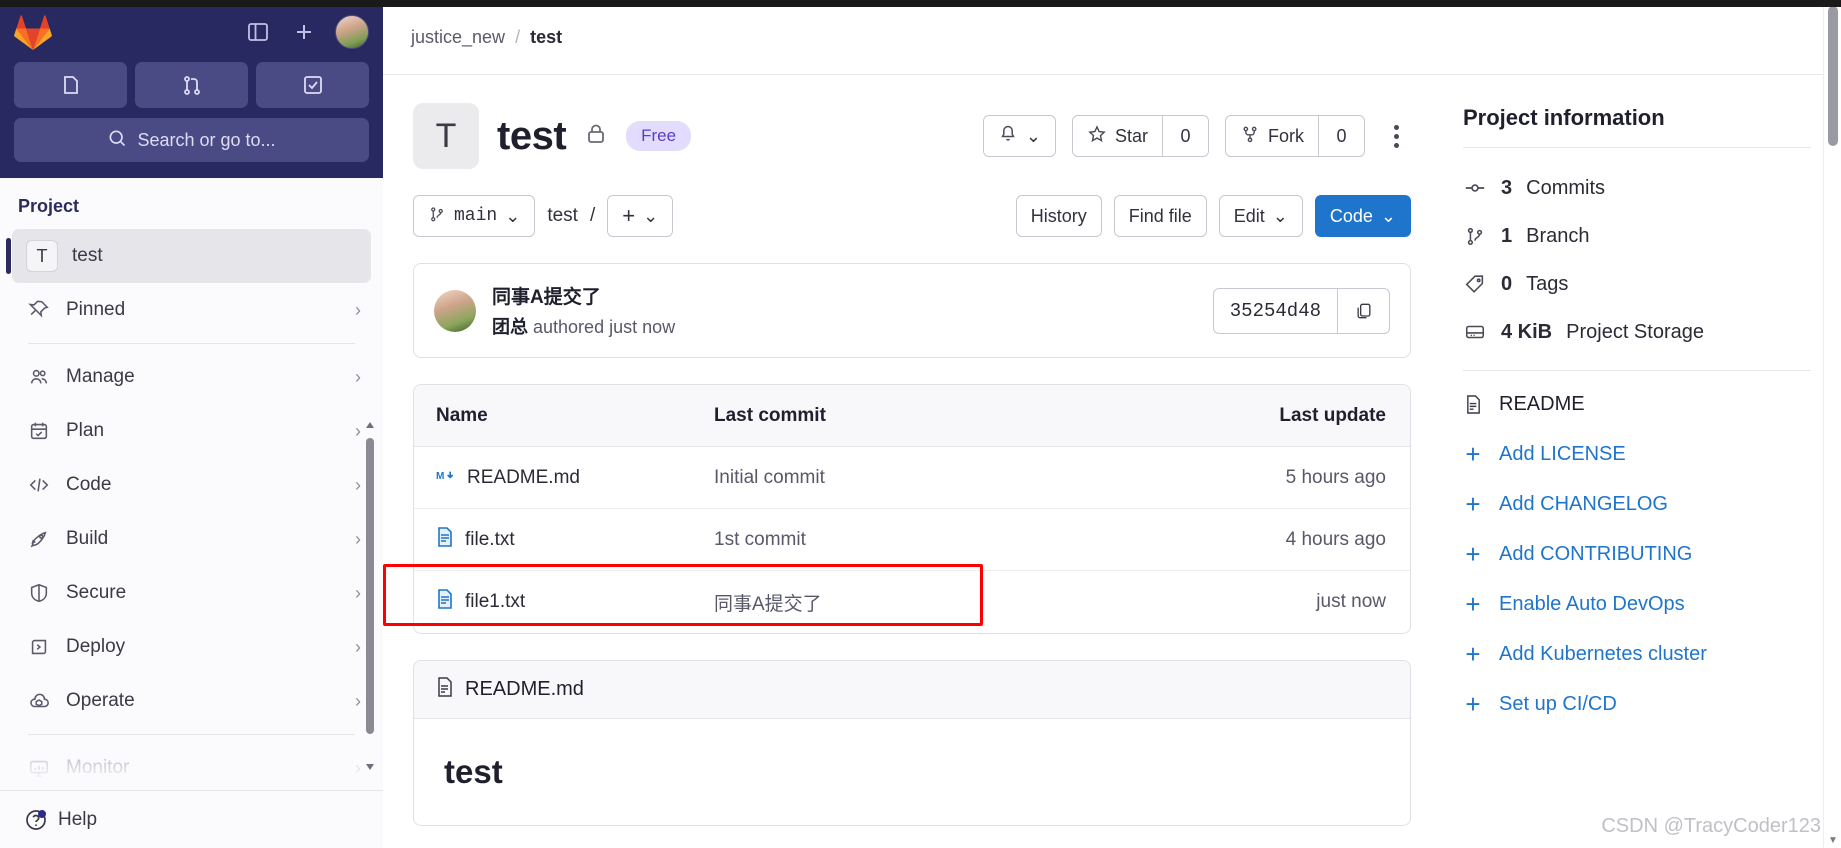 The width and height of the screenshot is (1841, 848). What do you see at coordinates (583, 295) in the screenshot?
I see `commit-message: 同事A提交了` at bounding box center [583, 295].